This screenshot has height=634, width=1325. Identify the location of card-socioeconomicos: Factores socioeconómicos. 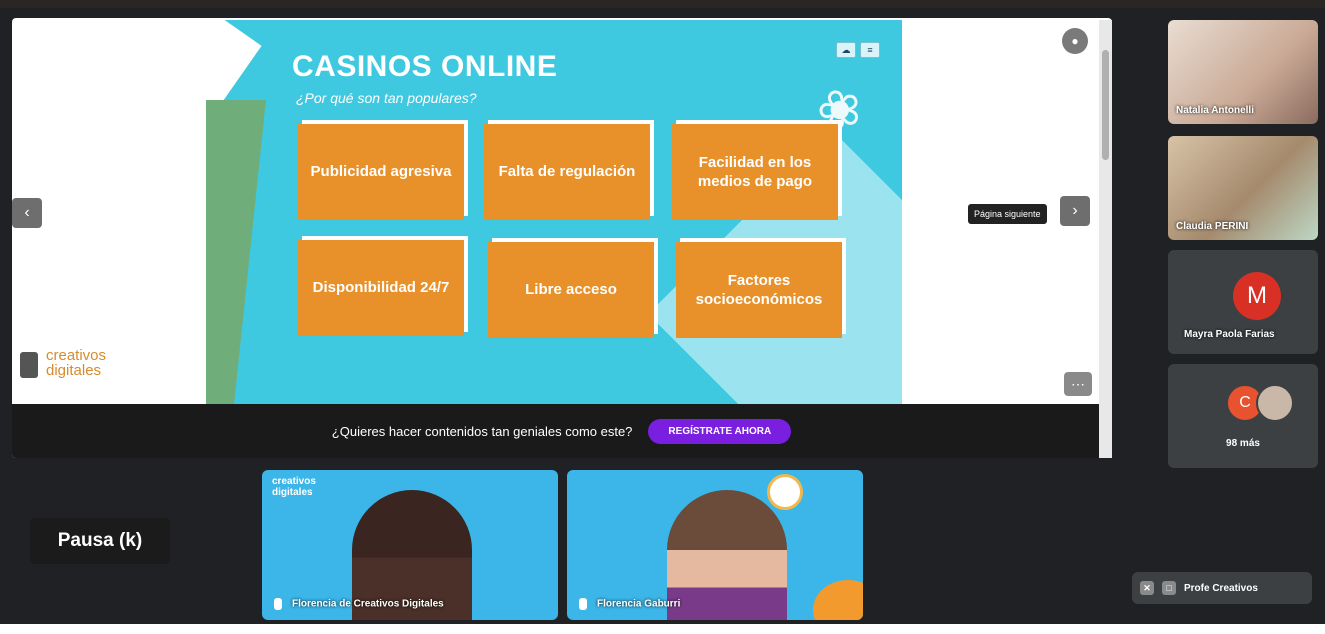
(759, 290).